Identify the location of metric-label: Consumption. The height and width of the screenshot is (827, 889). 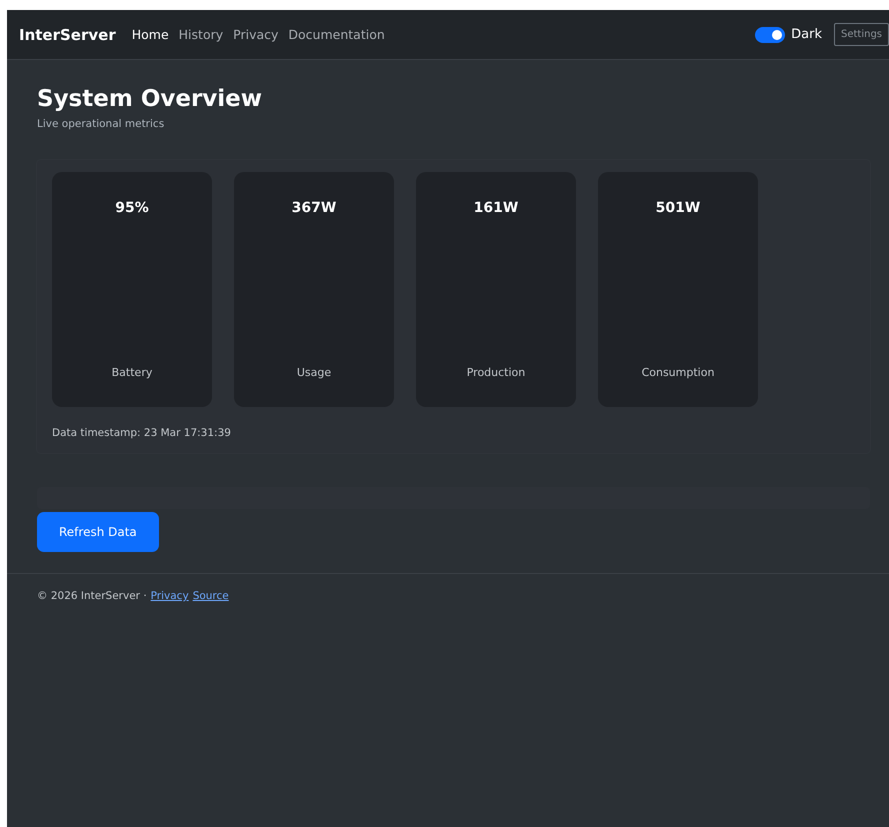
(678, 372).